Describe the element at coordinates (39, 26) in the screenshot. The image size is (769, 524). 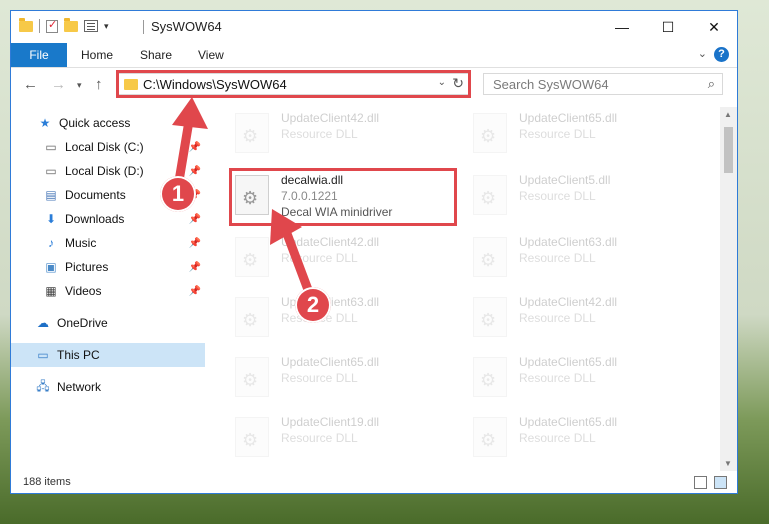
I see `toolbar-divider` at that location.